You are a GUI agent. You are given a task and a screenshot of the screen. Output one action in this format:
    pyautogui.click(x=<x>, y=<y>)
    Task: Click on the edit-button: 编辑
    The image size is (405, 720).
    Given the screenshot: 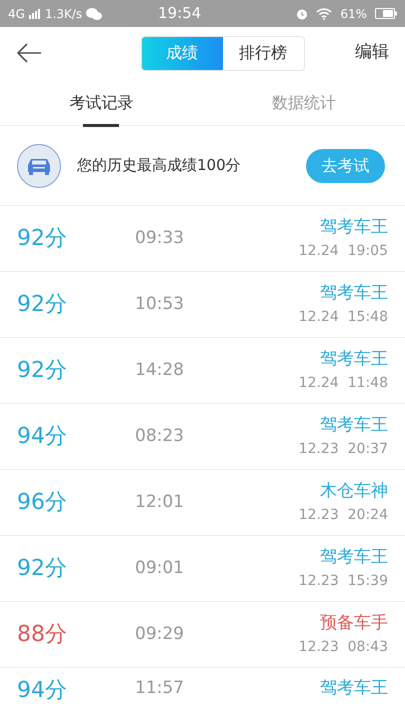 What is the action you would take?
    pyautogui.click(x=372, y=53)
    